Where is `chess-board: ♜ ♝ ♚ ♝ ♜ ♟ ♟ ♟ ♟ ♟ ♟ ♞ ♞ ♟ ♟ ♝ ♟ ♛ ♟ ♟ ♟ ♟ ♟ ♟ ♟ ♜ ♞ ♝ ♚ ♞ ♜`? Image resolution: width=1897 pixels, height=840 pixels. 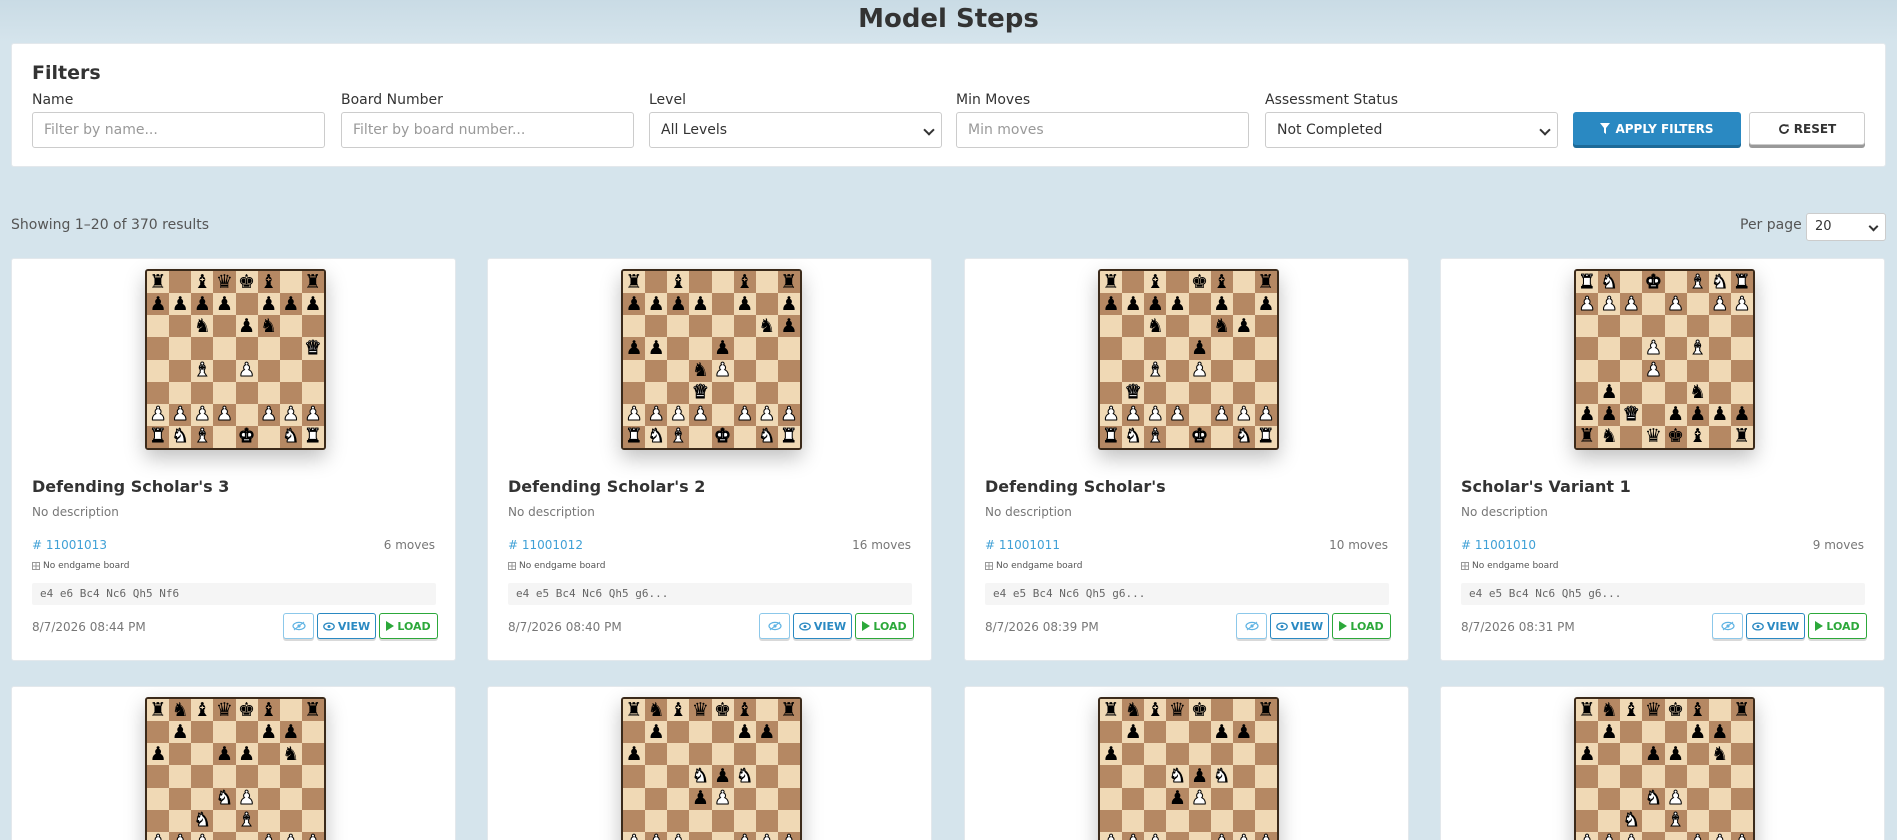 chess-board: ♜ ♝ ♚ ♝ ♜ ♟ ♟ ♟ ♟ ♟ ♟ ♞ ♞ ♟ ♟ ♝ ♟ ♛ ♟ ♟ ♟ ♟ ♟ ♟ ♟ ♜ ♞ ♝ ♚ ♞ ♜ is located at coordinates (1188, 359).